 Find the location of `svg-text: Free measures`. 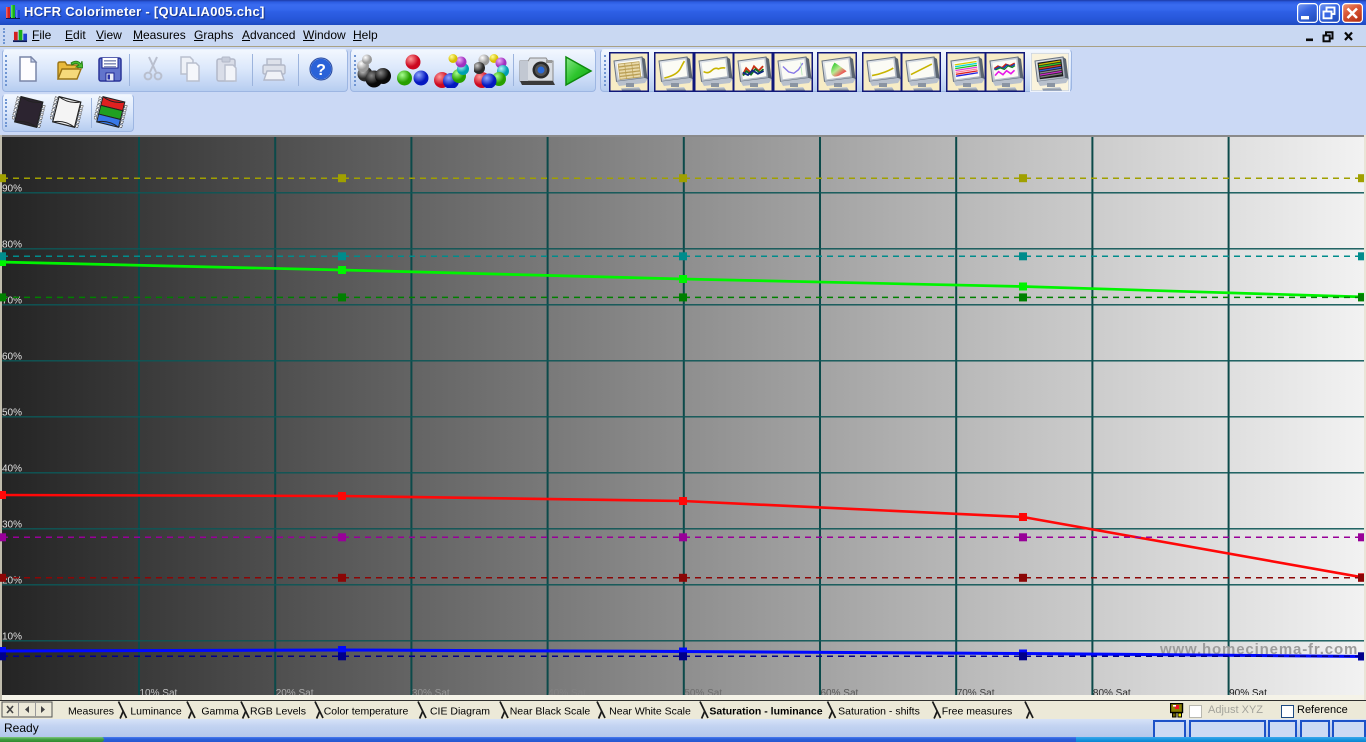

svg-text: Free measures is located at coordinates (977, 712).